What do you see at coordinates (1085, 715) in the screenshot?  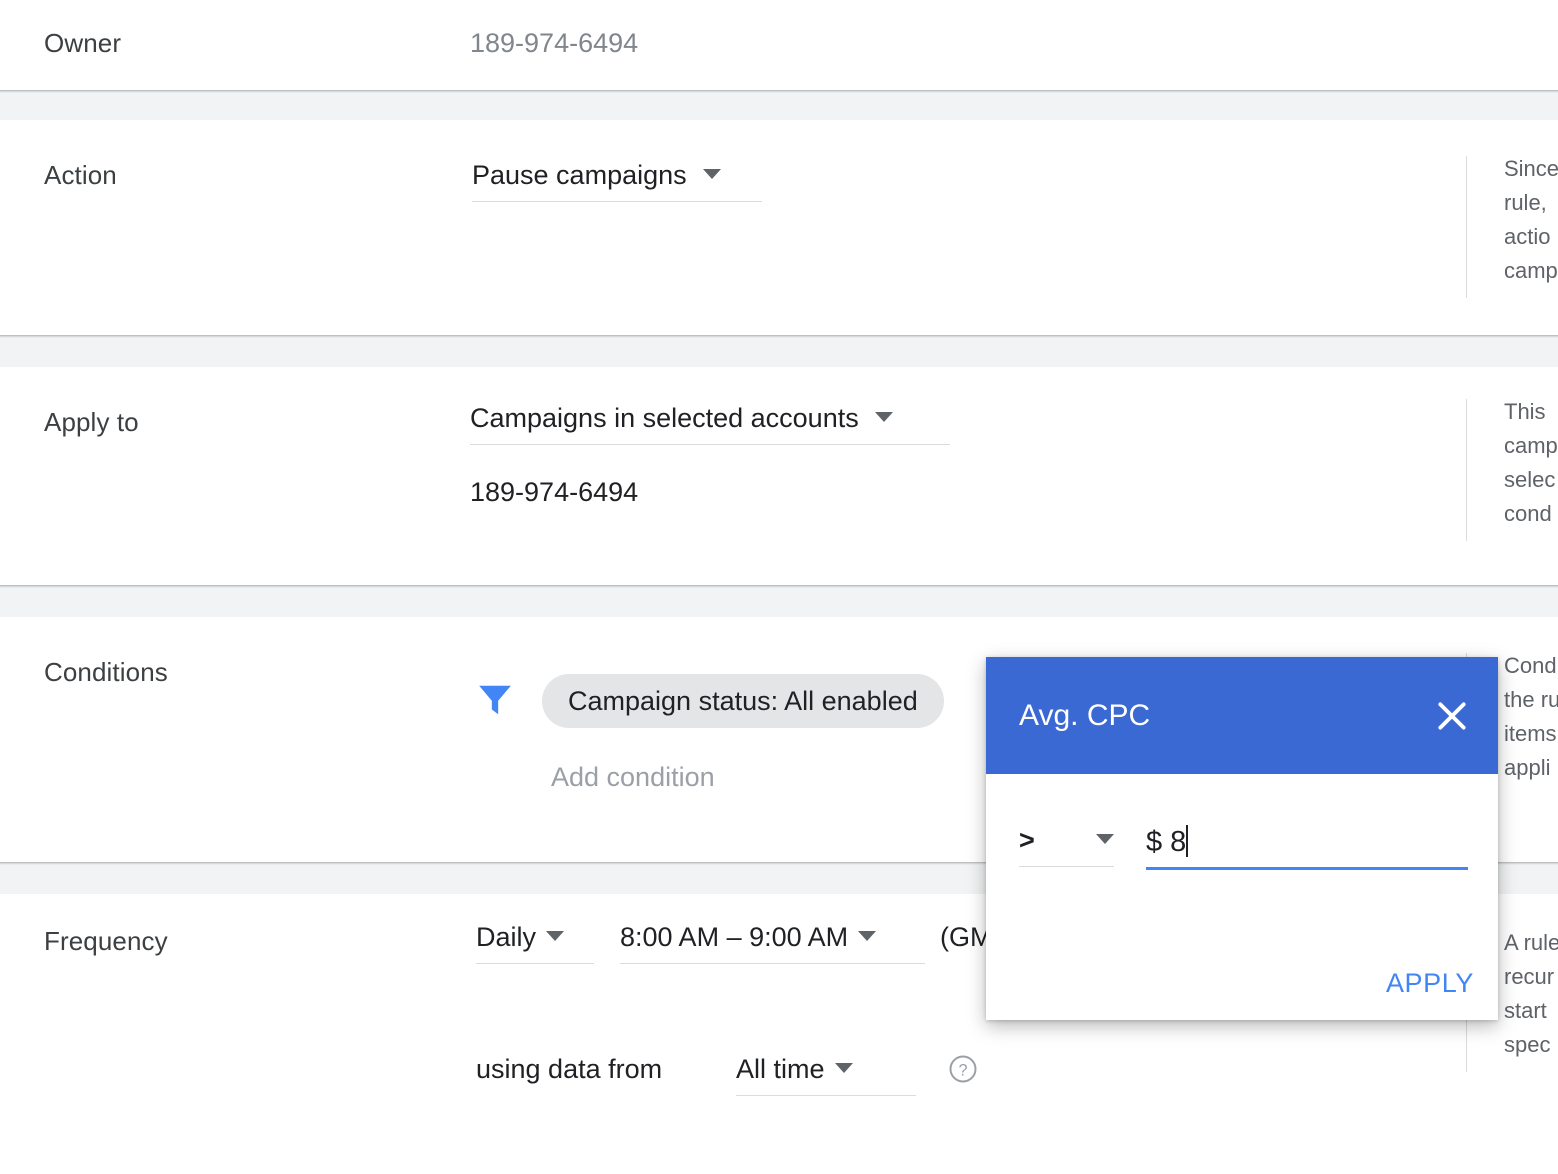 I see `dialog-title: Avg. CPC` at bounding box center [1085, 715].